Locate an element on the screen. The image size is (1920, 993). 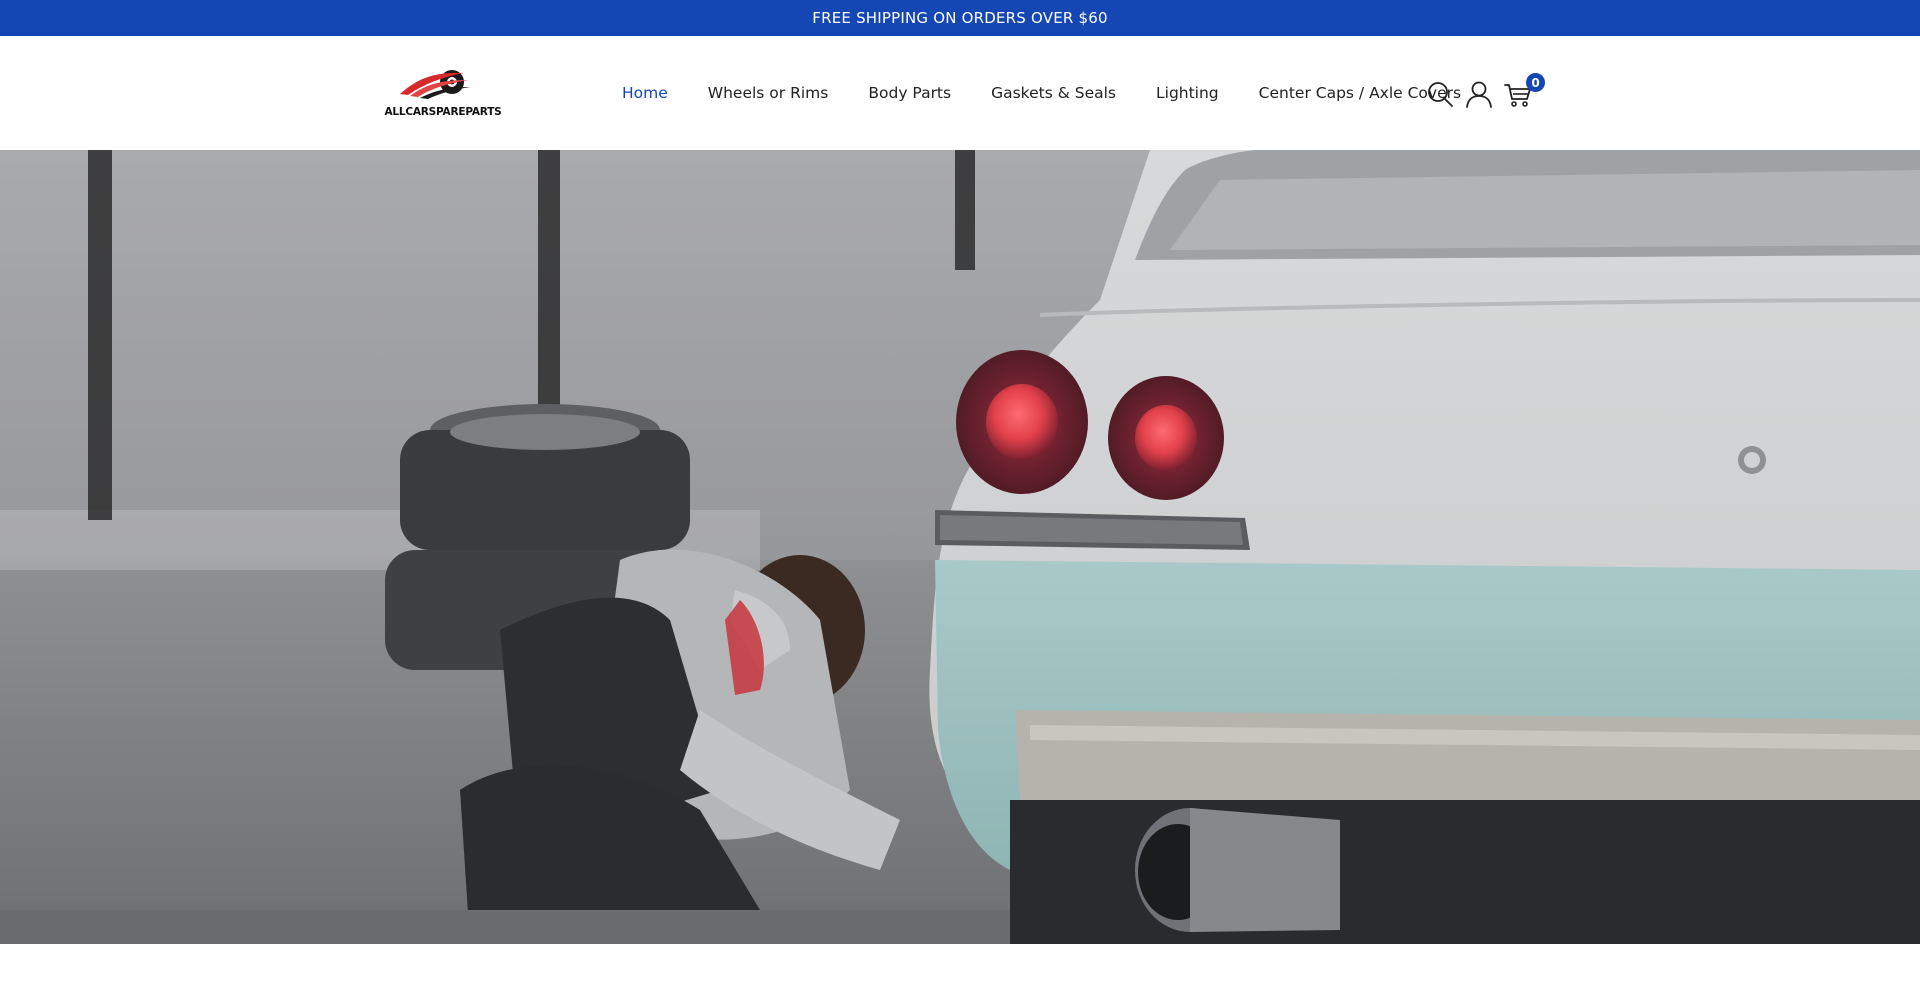
search-icon is located at coordinates (1440, 94).